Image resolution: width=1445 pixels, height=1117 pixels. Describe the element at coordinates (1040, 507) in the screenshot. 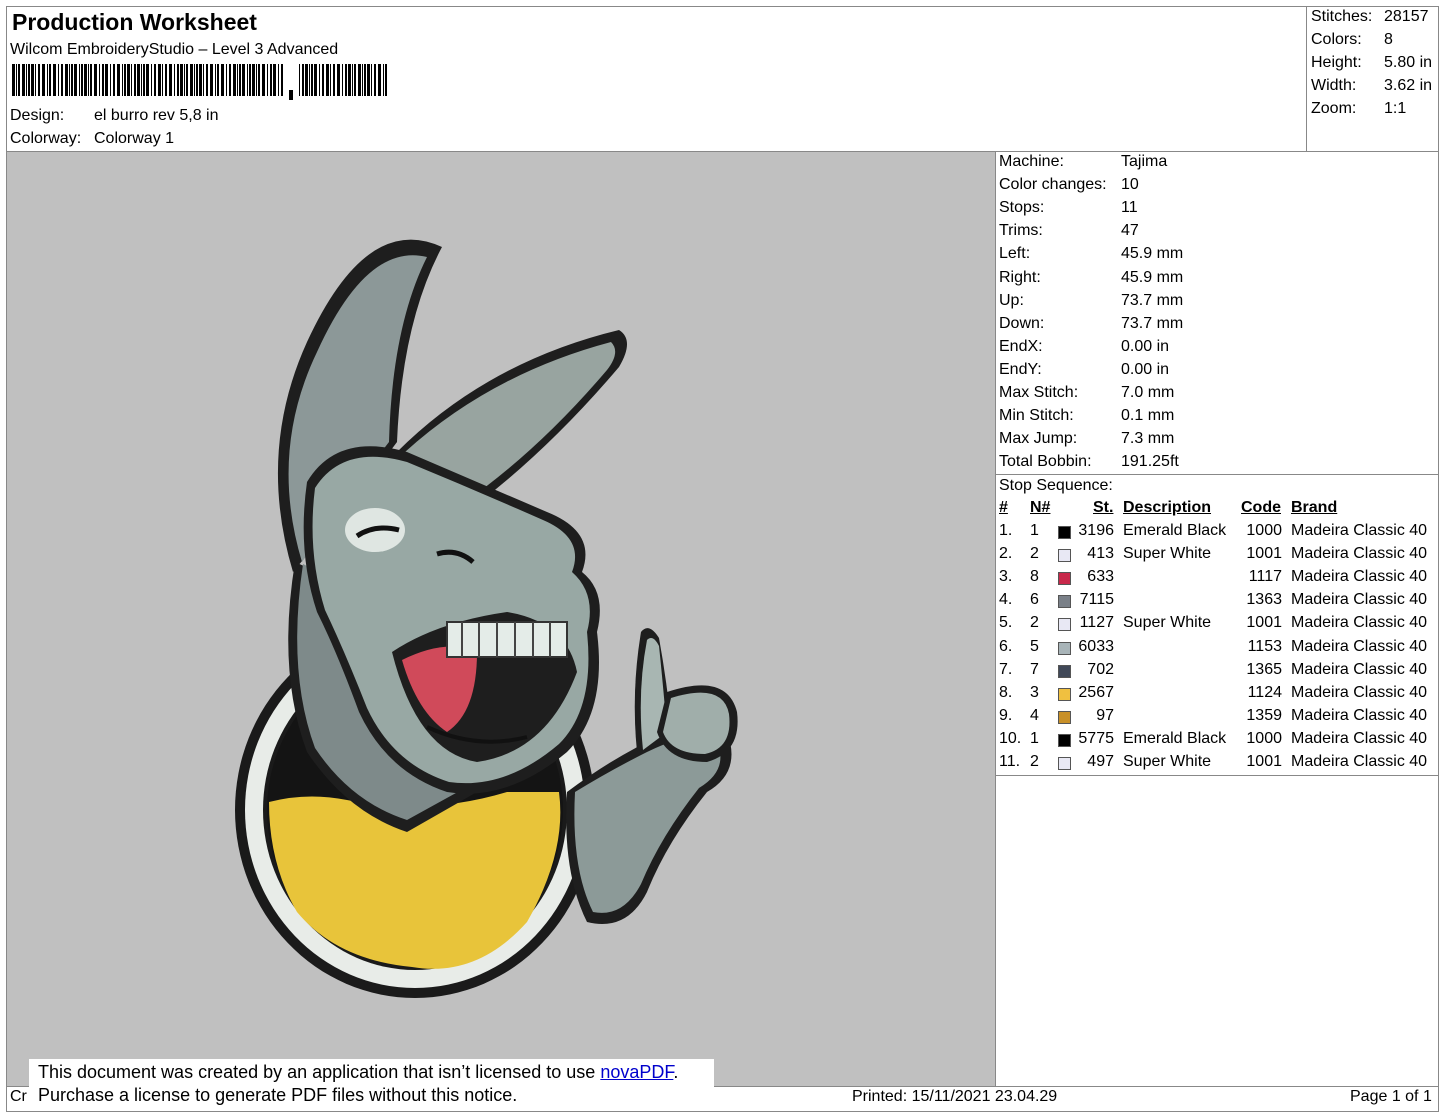

I see `col-header-n: N#` at that location.